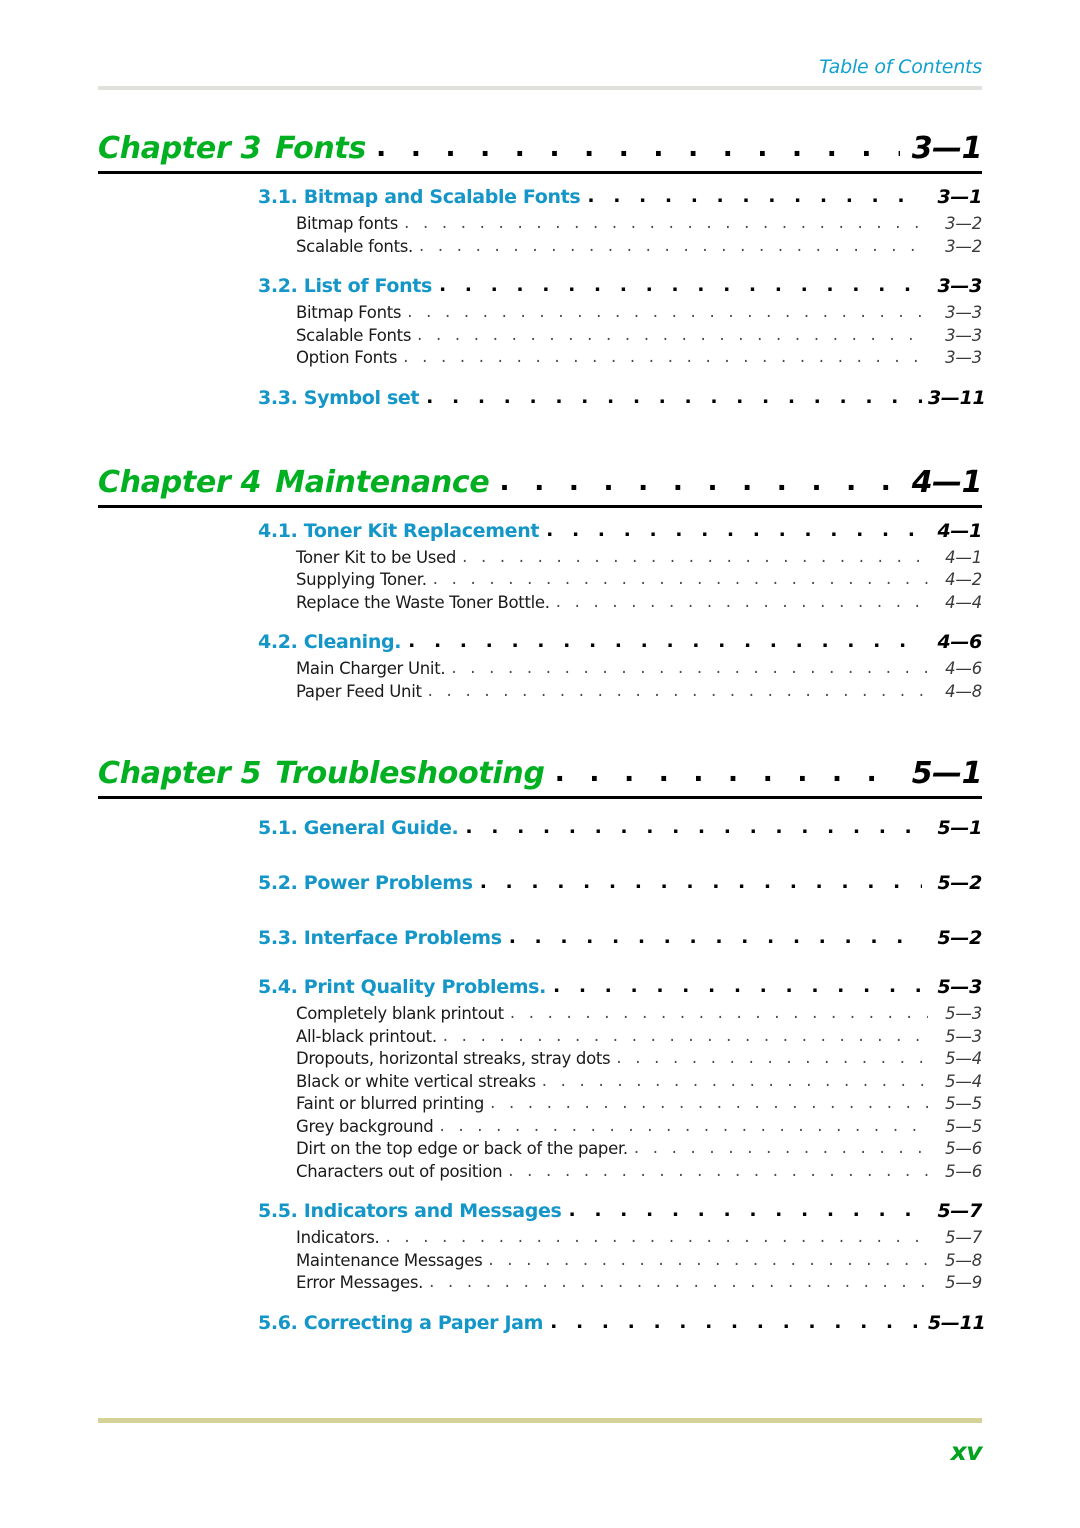 This screenshot has height=1528, width=1080. What do you see at coordinates (959, 938) in the screenshot?
I see `section-page-number: 5—2` at bounding box center [959, 938].